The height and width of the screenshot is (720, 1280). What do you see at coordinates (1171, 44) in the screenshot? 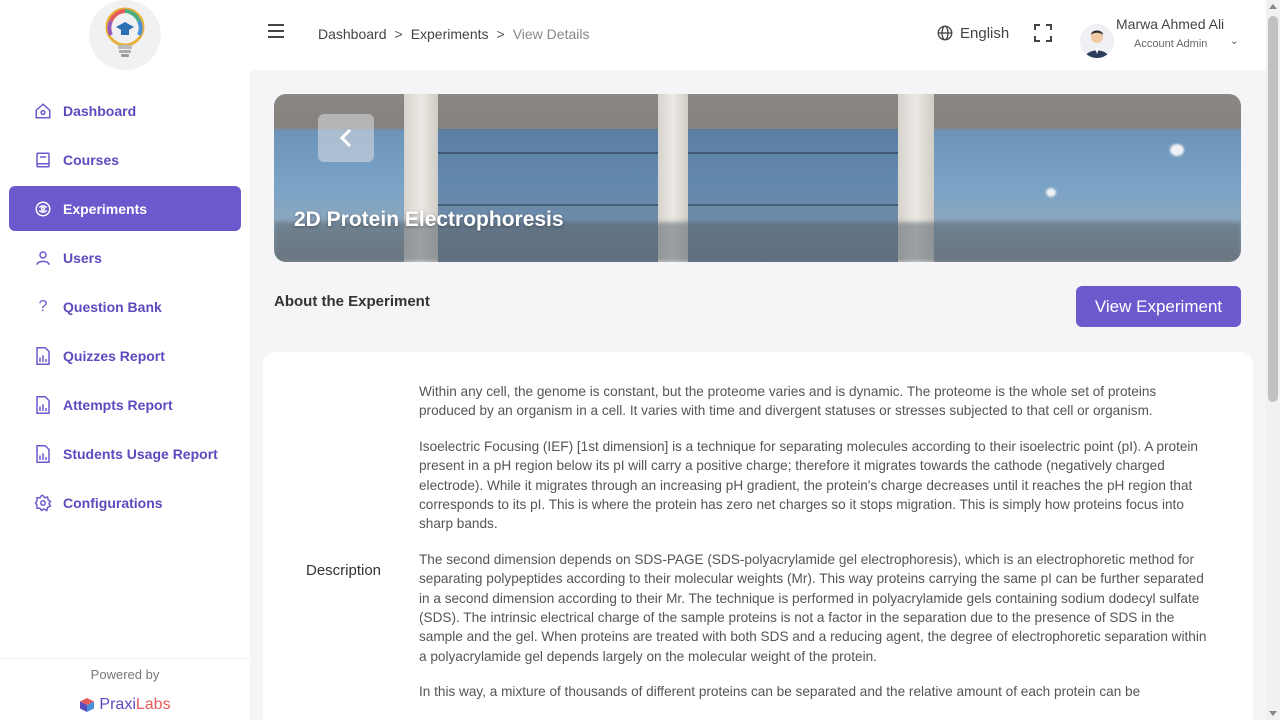
I see `user-role: Account Admin` at bounding box center [1171, 44].